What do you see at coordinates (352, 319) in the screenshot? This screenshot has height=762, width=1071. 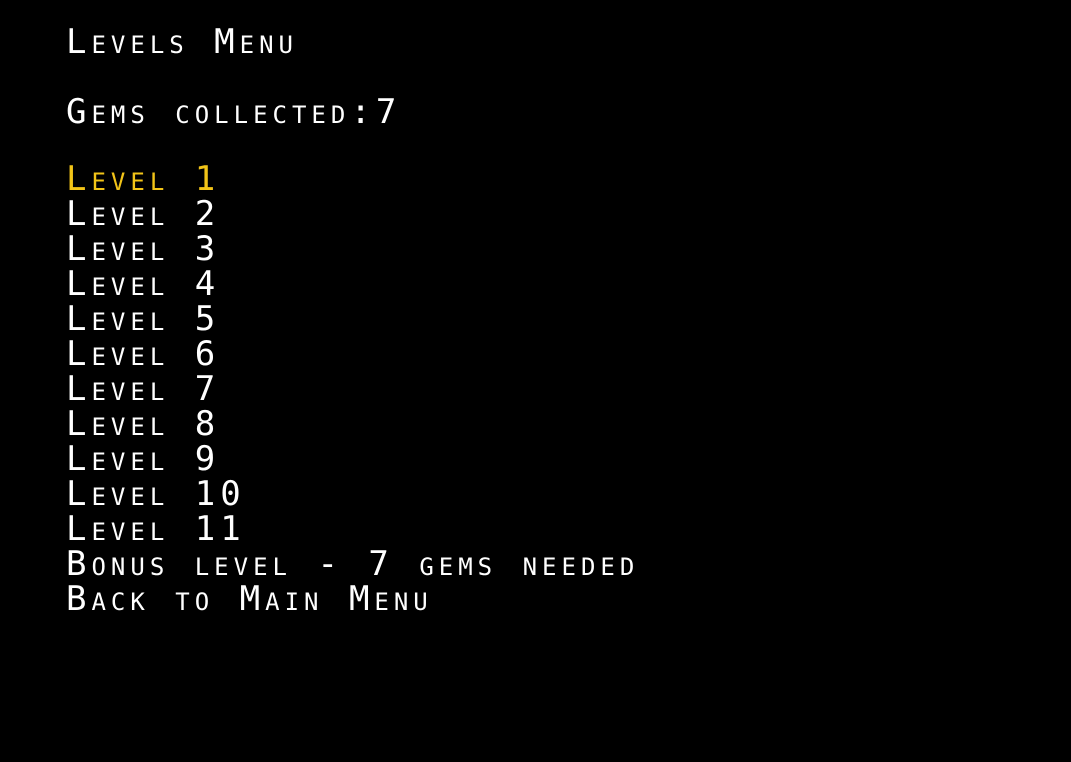 I see `menu-item-level-5: Level 5` at bounding box center [352, 319].